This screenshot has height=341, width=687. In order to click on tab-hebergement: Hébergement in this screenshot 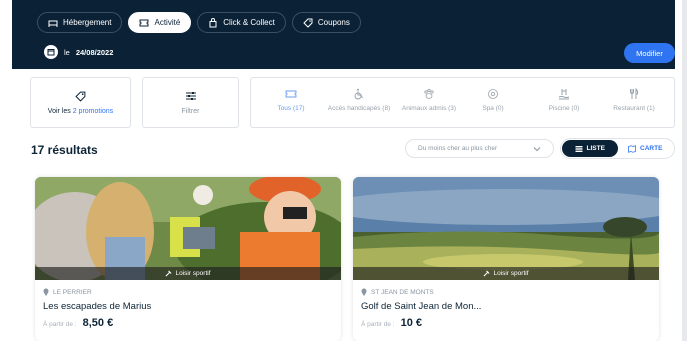, I will do `click(80, 22)`.